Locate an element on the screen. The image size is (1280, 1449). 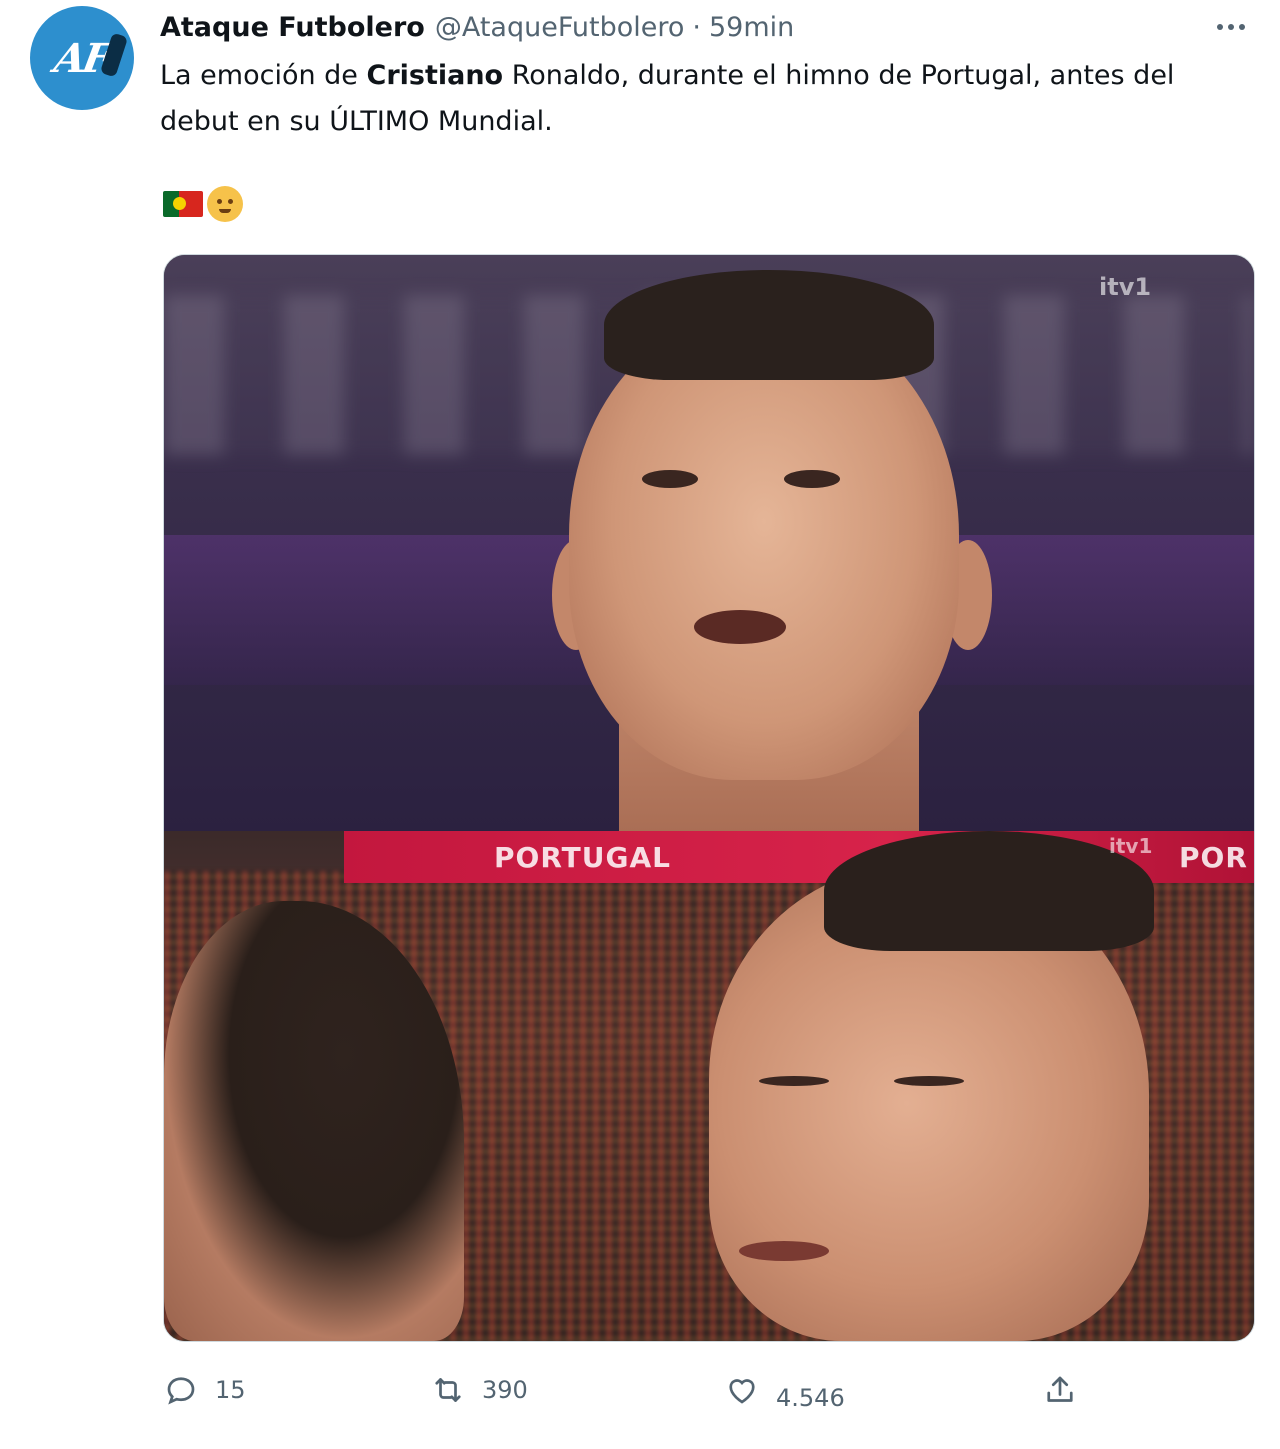
reply-count: 15 is located at coordinates (230, 1390).